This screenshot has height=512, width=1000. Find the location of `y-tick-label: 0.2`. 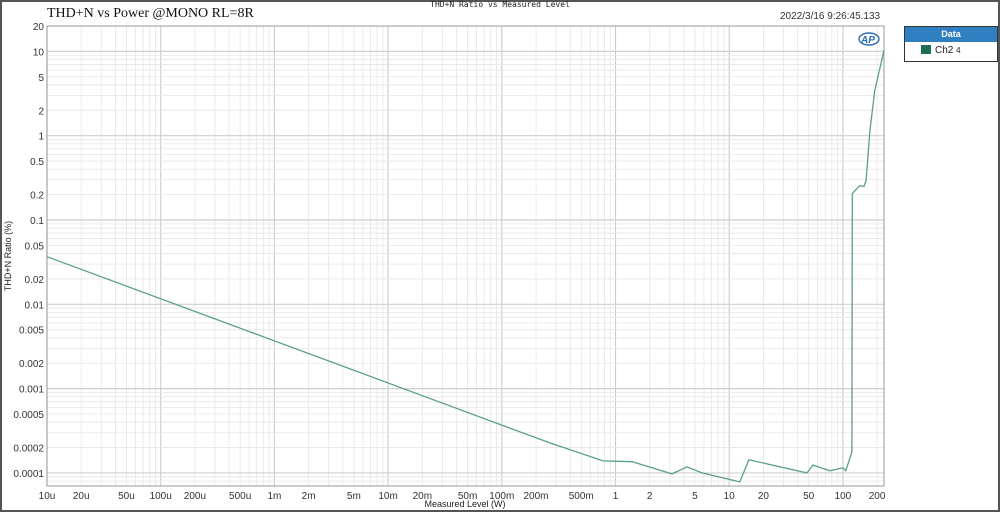

y-tick-label: 0.2 is located at coordinates (37, 196).